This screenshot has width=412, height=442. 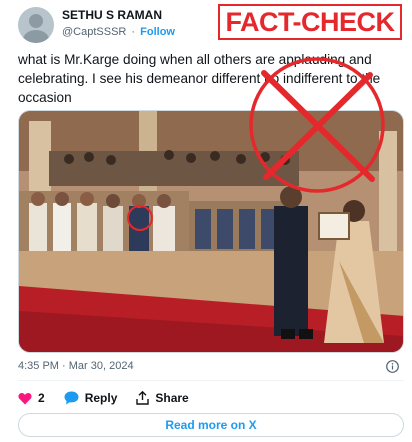 What do you see at coordinates (41, 398) in the screenshot?
I see `like-count: 2` at bounding box center [41, 398].